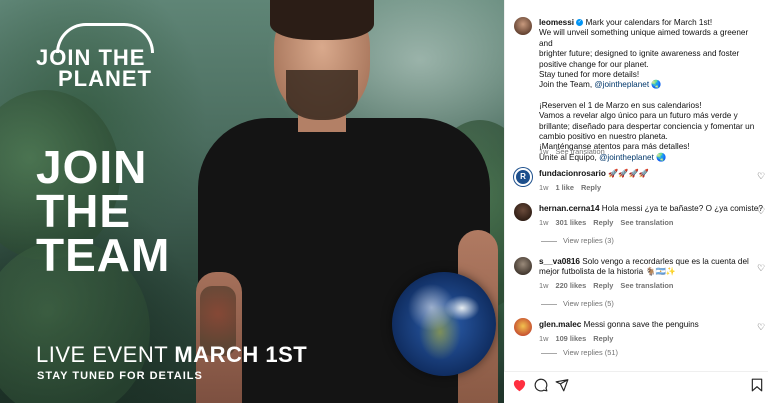 This screenshot has width=768, height=403. I want to click on view-replies-button: View replies (51), so click(579, 352).